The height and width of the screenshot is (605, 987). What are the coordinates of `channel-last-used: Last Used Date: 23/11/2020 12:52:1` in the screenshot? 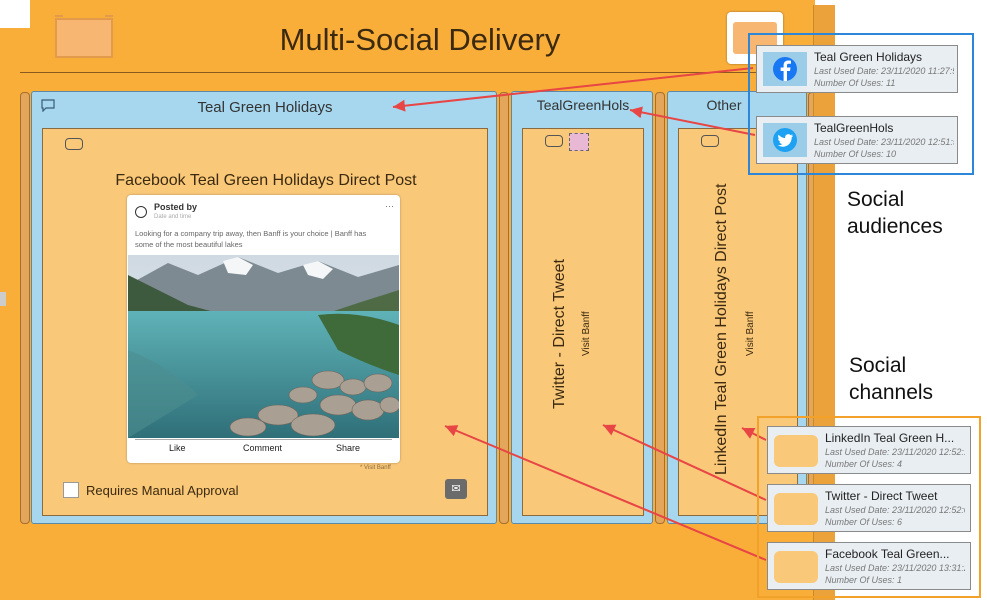 It's located at (895, 452).